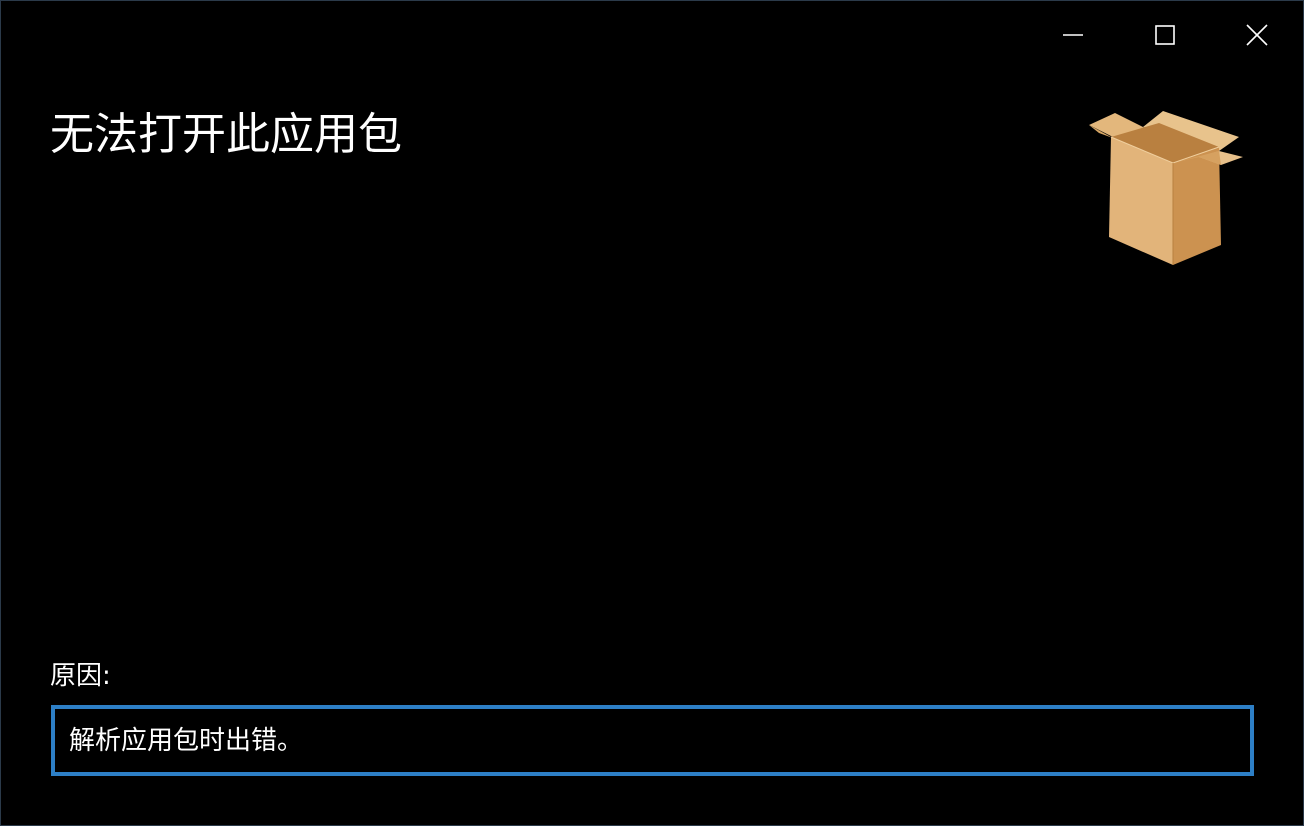 Image resolution: width=1304 pixels, height=826 pixels. What do you see at coordinates (1166, 188) in the screenshot?
I see `package-box-icon` at bounding box center [1166, 188].